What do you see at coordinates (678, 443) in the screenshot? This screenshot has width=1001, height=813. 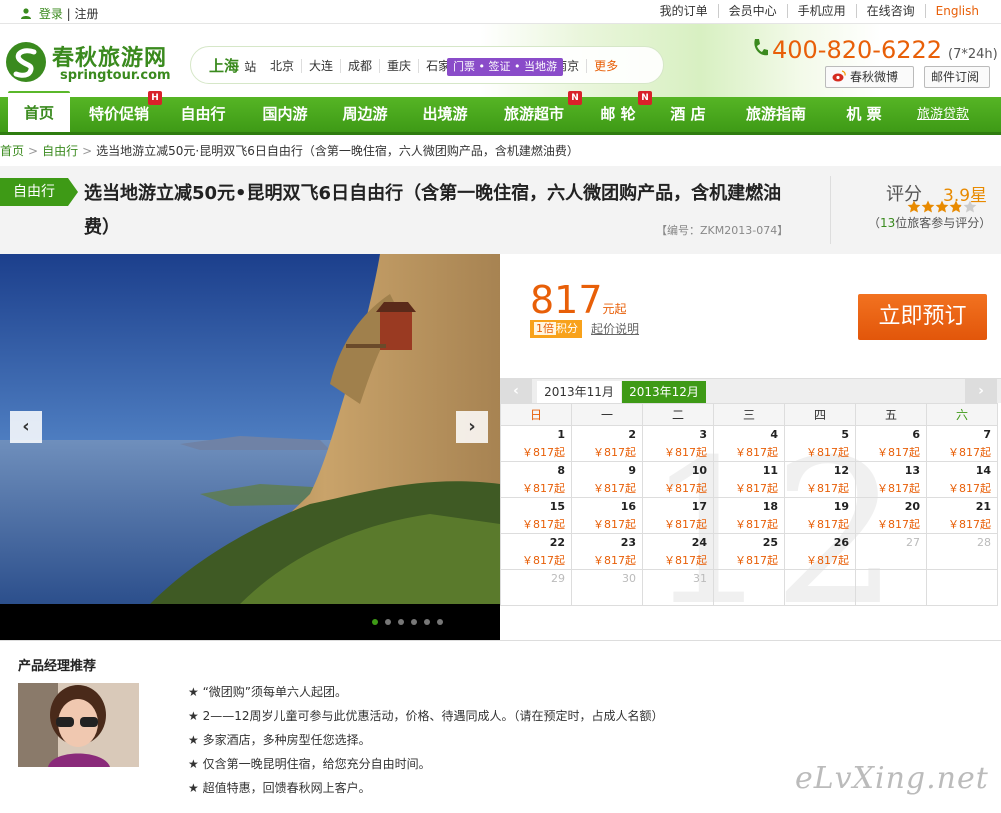 I see `calendar-day: 3 ￥817起` at bounding box center [678, 443].